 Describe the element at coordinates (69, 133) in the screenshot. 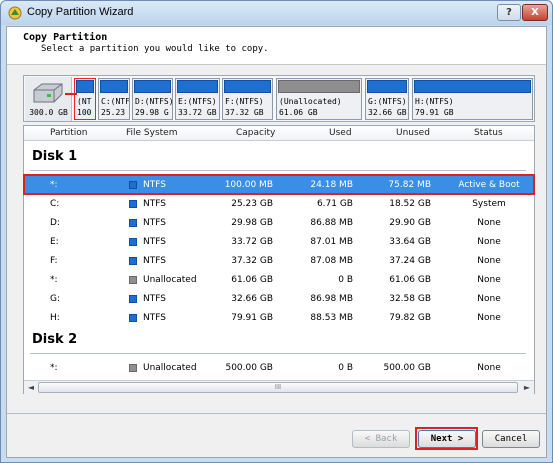

I see `column-header-partition: Partition` at that location.